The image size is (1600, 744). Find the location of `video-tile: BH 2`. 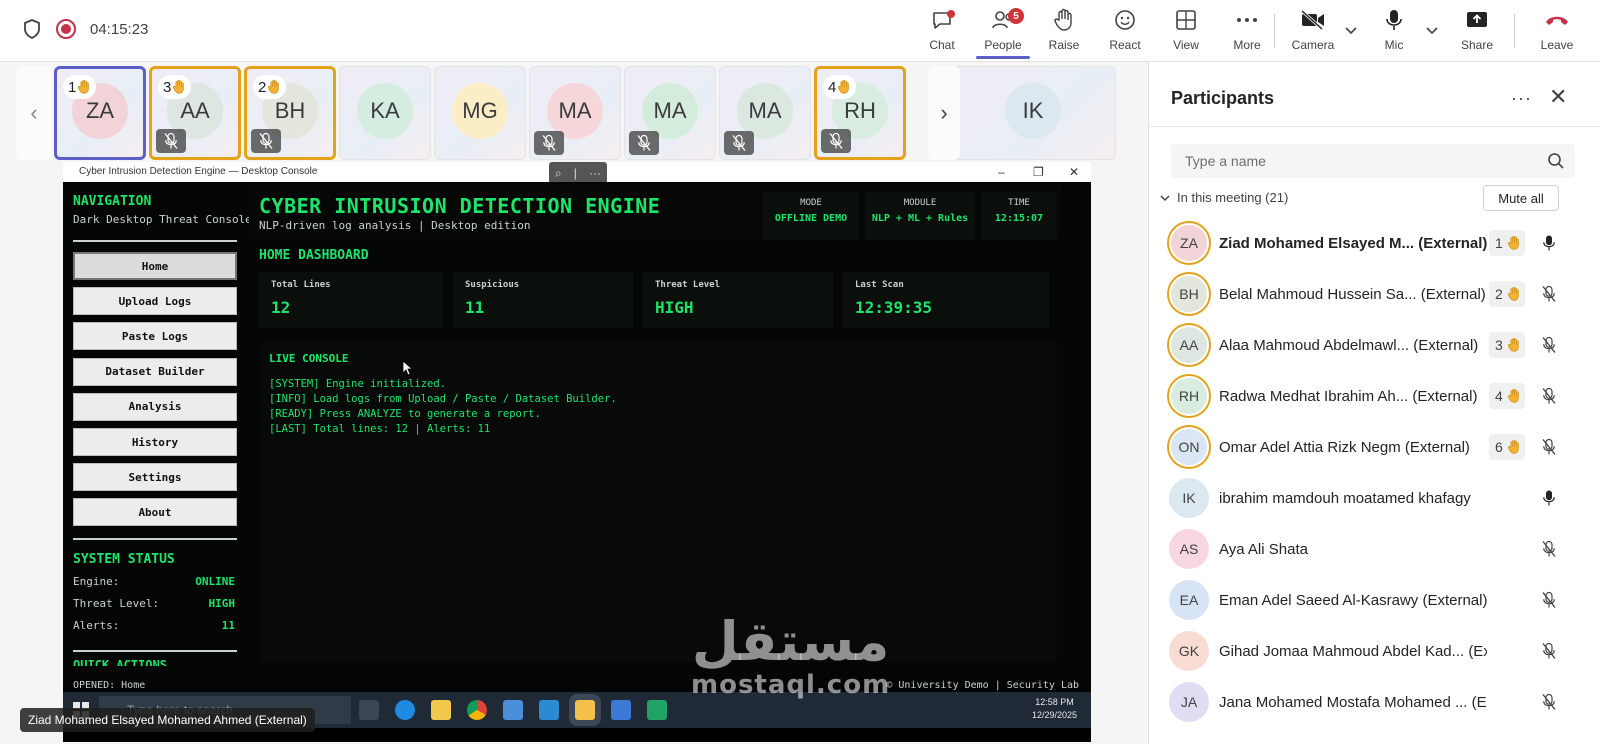

video-tile: BH 2 is located at coordinates (290, 113).